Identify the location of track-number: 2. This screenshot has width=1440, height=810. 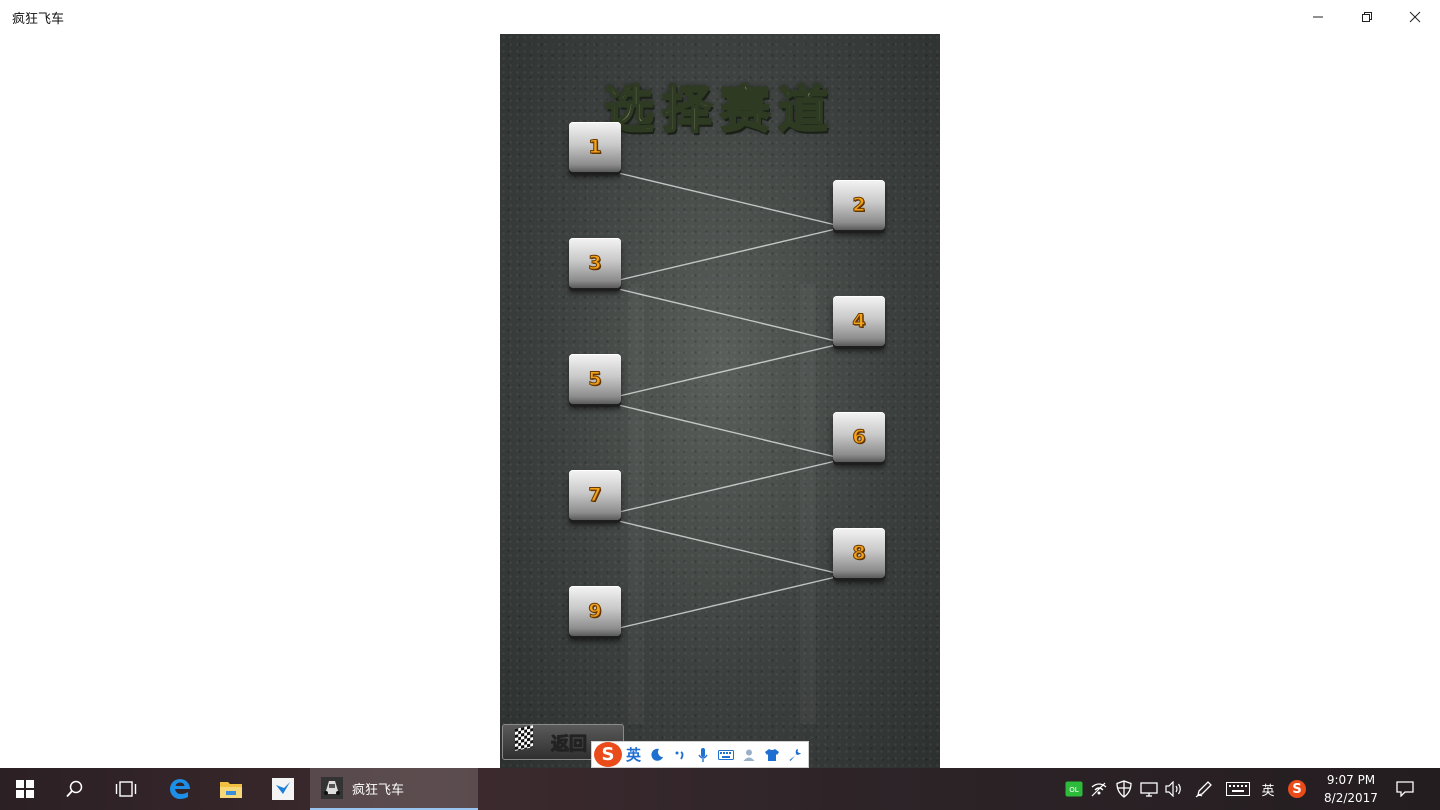
(859, 205).